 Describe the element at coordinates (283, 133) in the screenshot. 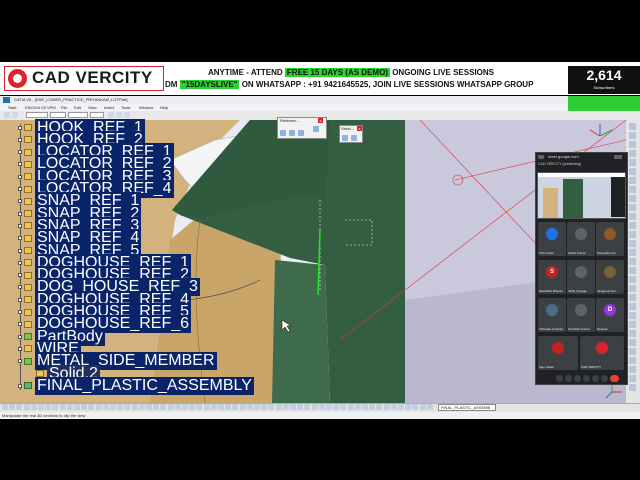

I see `point-icon` at that location.